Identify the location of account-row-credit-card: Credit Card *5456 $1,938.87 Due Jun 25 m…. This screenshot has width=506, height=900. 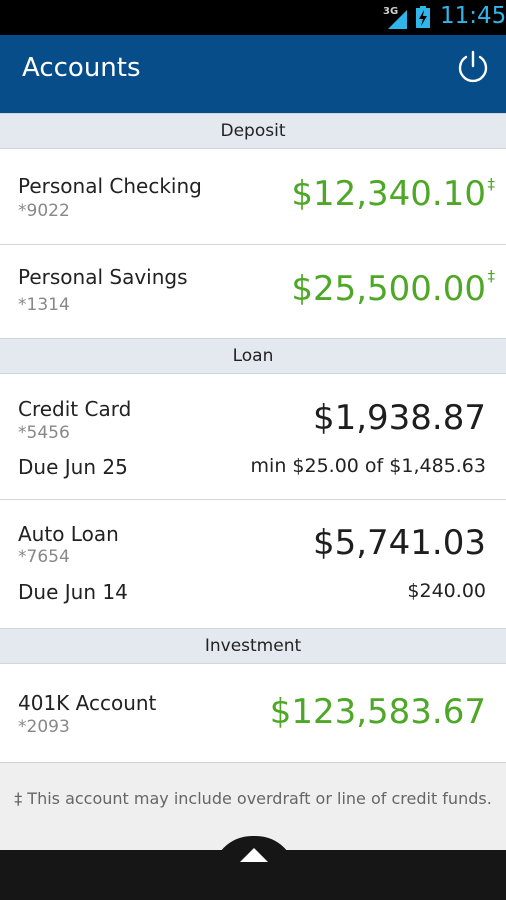
(253, 437).